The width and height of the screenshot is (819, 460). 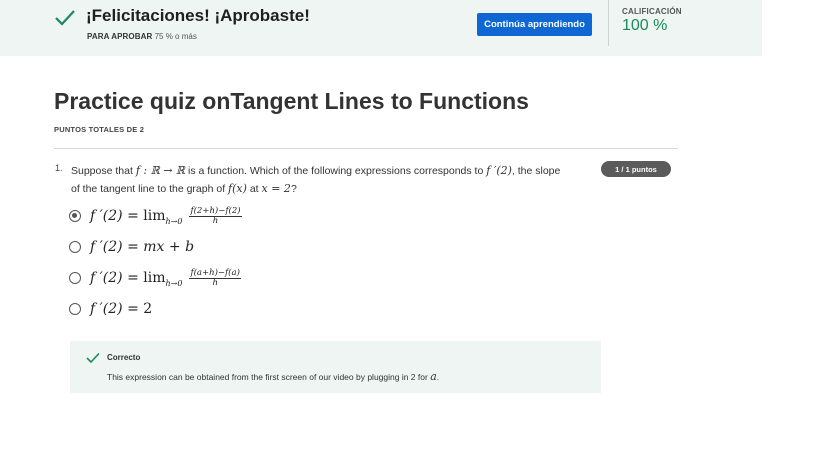 I want to click on fraction: f(a+h)−f(a) h, so click(x=215, y=277).